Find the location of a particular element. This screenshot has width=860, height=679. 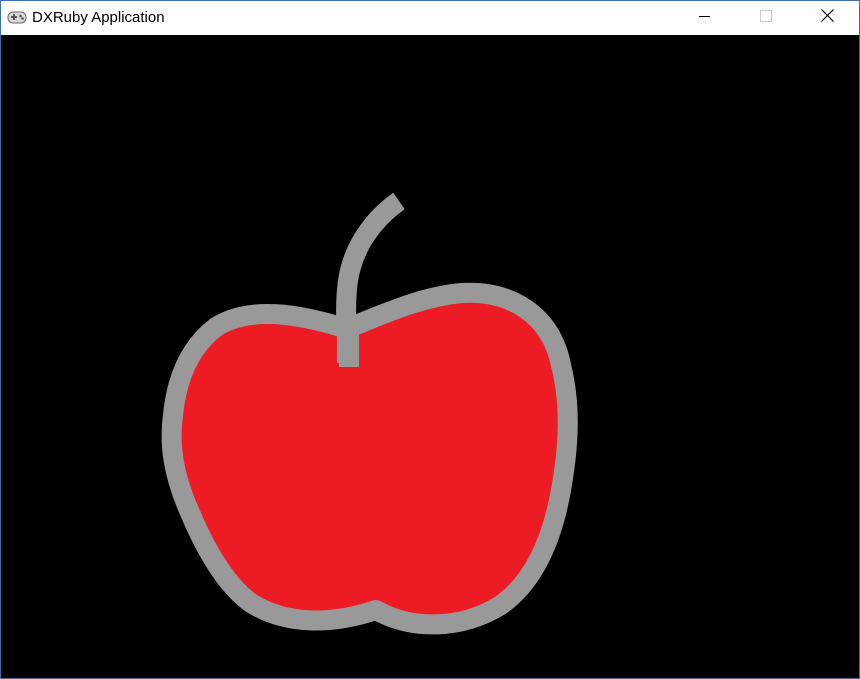

close-icon is located at coordinates (827, 18).